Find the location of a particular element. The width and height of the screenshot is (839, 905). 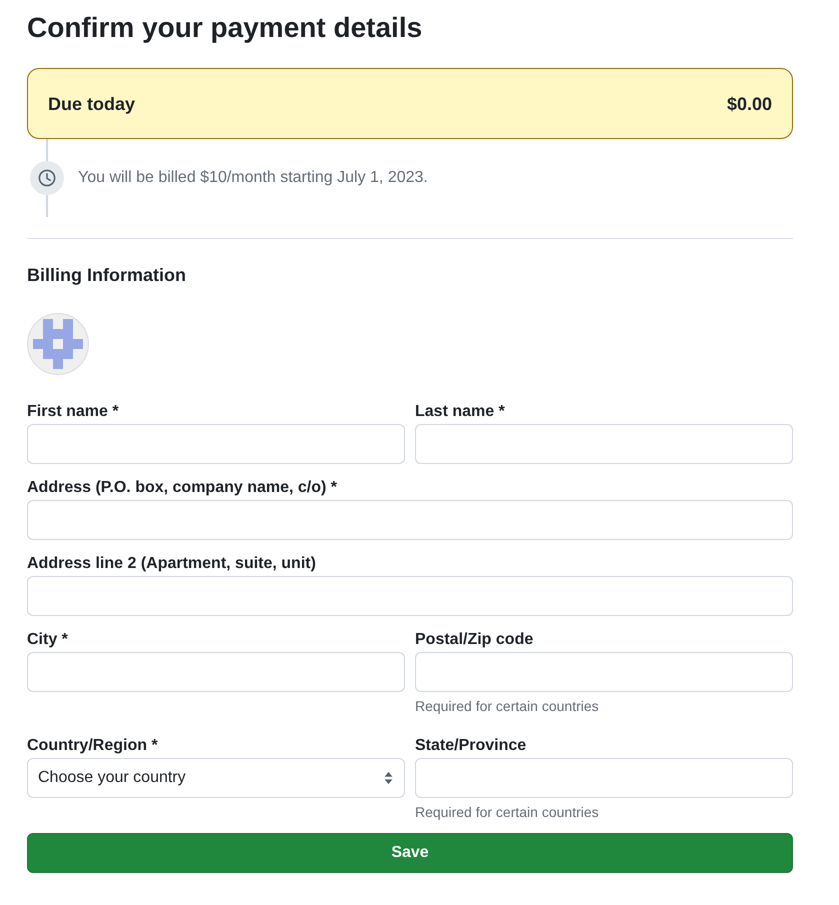

section-heading: Billing Information is located at coordinates (107, 275).